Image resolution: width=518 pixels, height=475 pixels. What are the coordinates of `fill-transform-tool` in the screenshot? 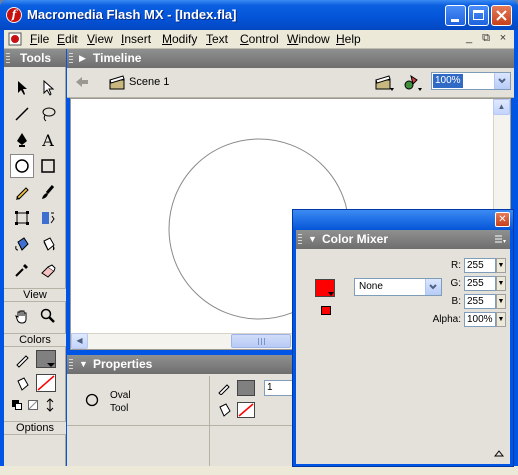 It's located at (48, 218).